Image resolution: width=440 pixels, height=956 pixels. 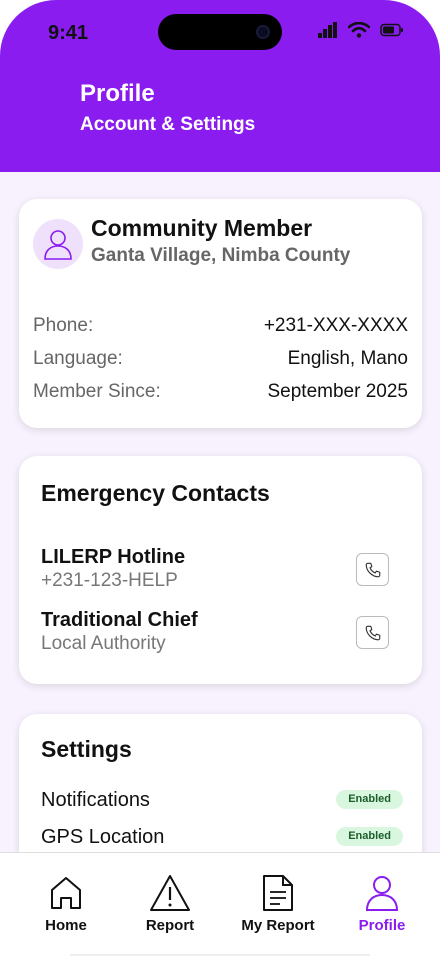 What do you see at coordinates (391, 30) in the screenshot?
I see `battery-icon` at bounding box center [391, 30].